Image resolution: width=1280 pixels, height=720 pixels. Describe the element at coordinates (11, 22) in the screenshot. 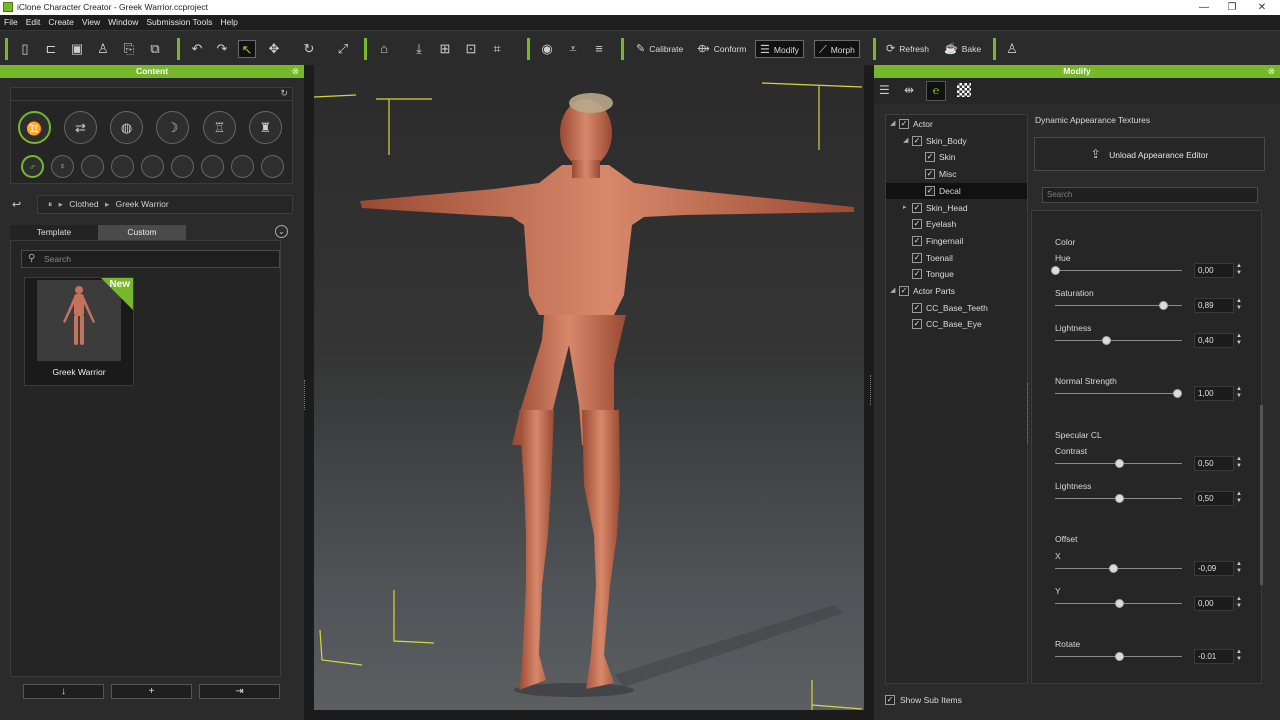

I see `menu-file: File` at that location.